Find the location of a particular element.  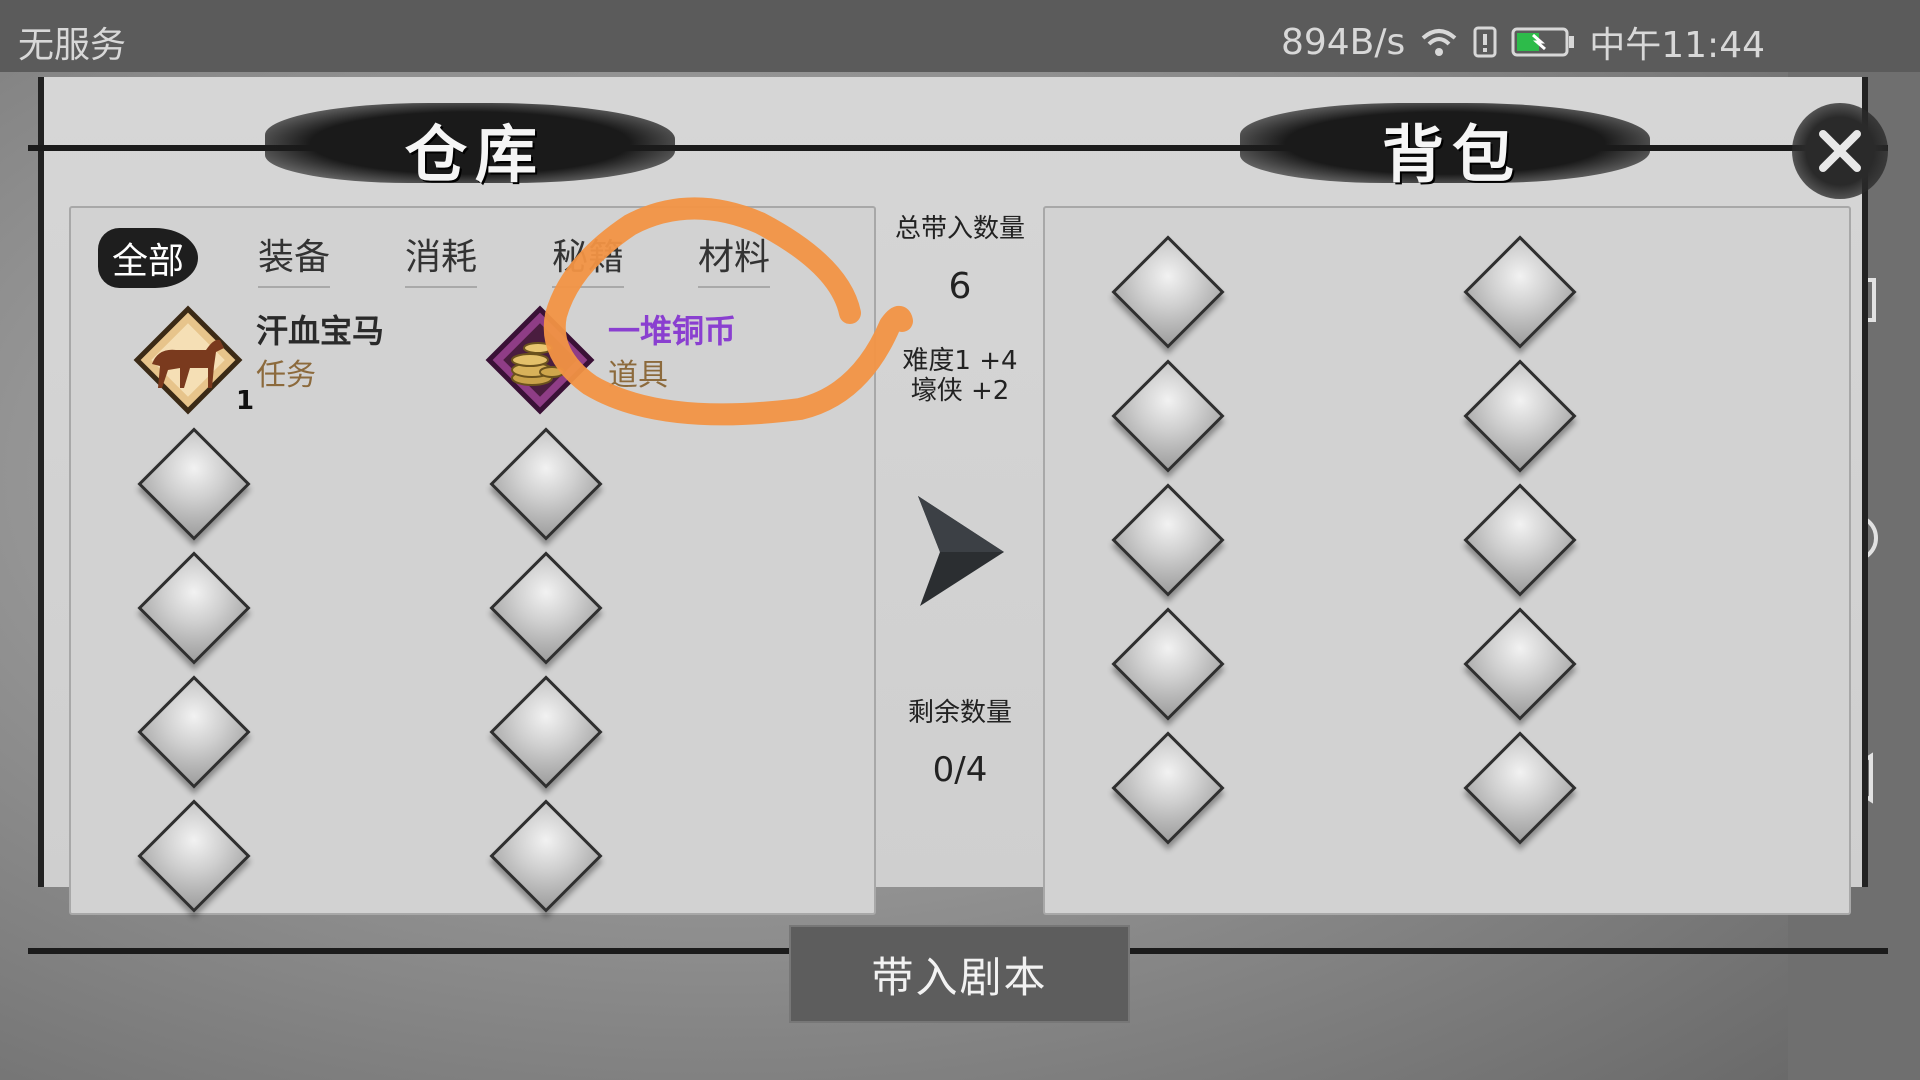

total-carry-value: 6 is located at coordinates (960, 286).